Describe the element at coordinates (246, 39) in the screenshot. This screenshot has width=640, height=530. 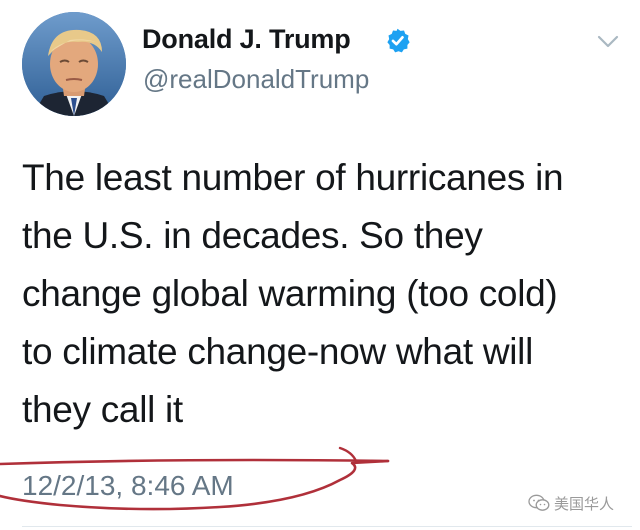
I see `author-name: Donald J. Trump` at that location.